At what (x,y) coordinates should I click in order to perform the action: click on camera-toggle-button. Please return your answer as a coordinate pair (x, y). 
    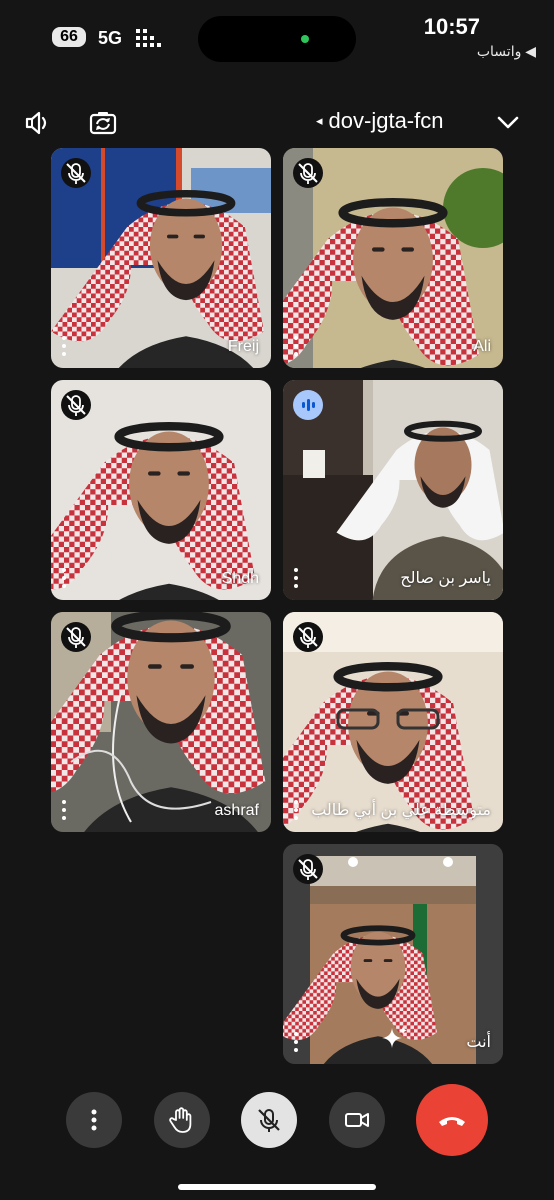
    Looking at the image, I should click on (357, 1120).